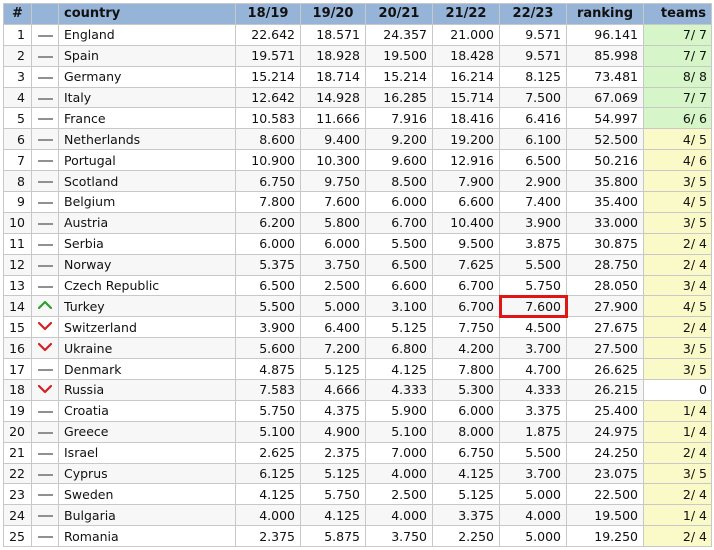 Image resolution: width=714 pixels, height=550 pixels. What do you see at coordinates (333, 348) in the screenshot?
I see `season-points: 7.200` at bounding box center [333, 348].